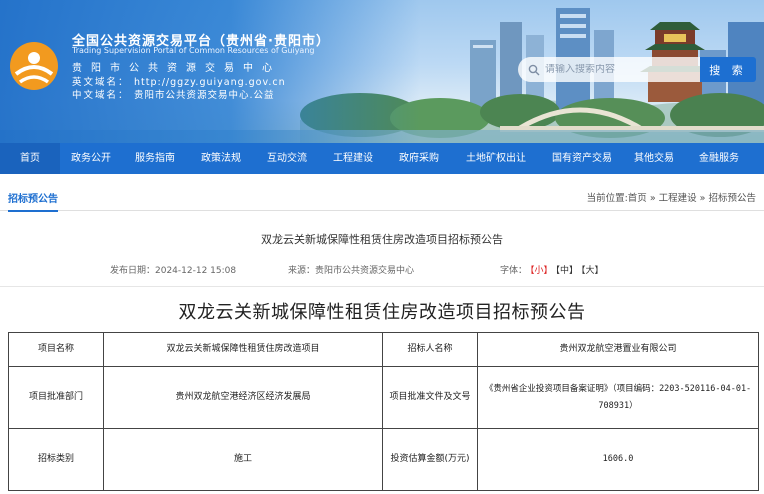 This screenshot has width=764, height=494. Describe the element at coordinates (430, 397) in the screenshot. I see `table-cell: 项目批准文件及文号` at that location.